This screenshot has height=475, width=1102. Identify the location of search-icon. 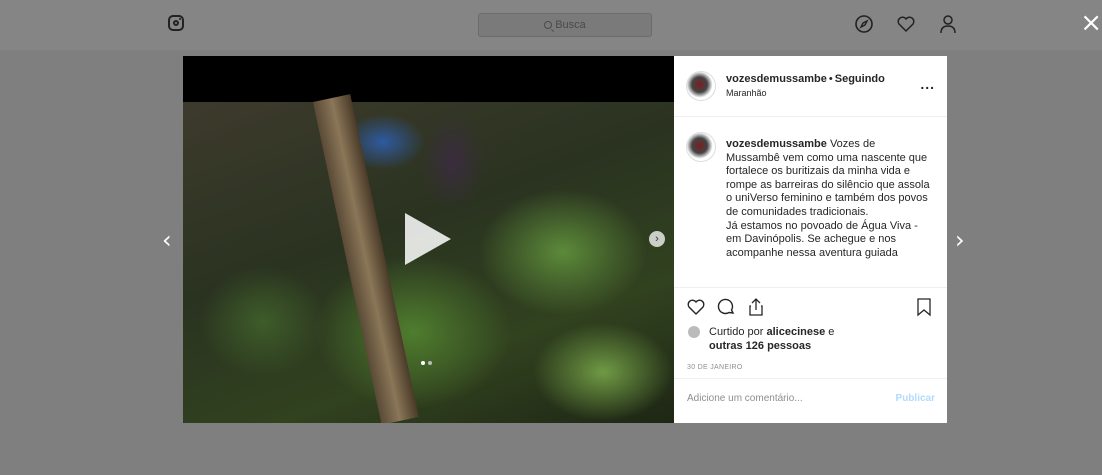
(548, 25).